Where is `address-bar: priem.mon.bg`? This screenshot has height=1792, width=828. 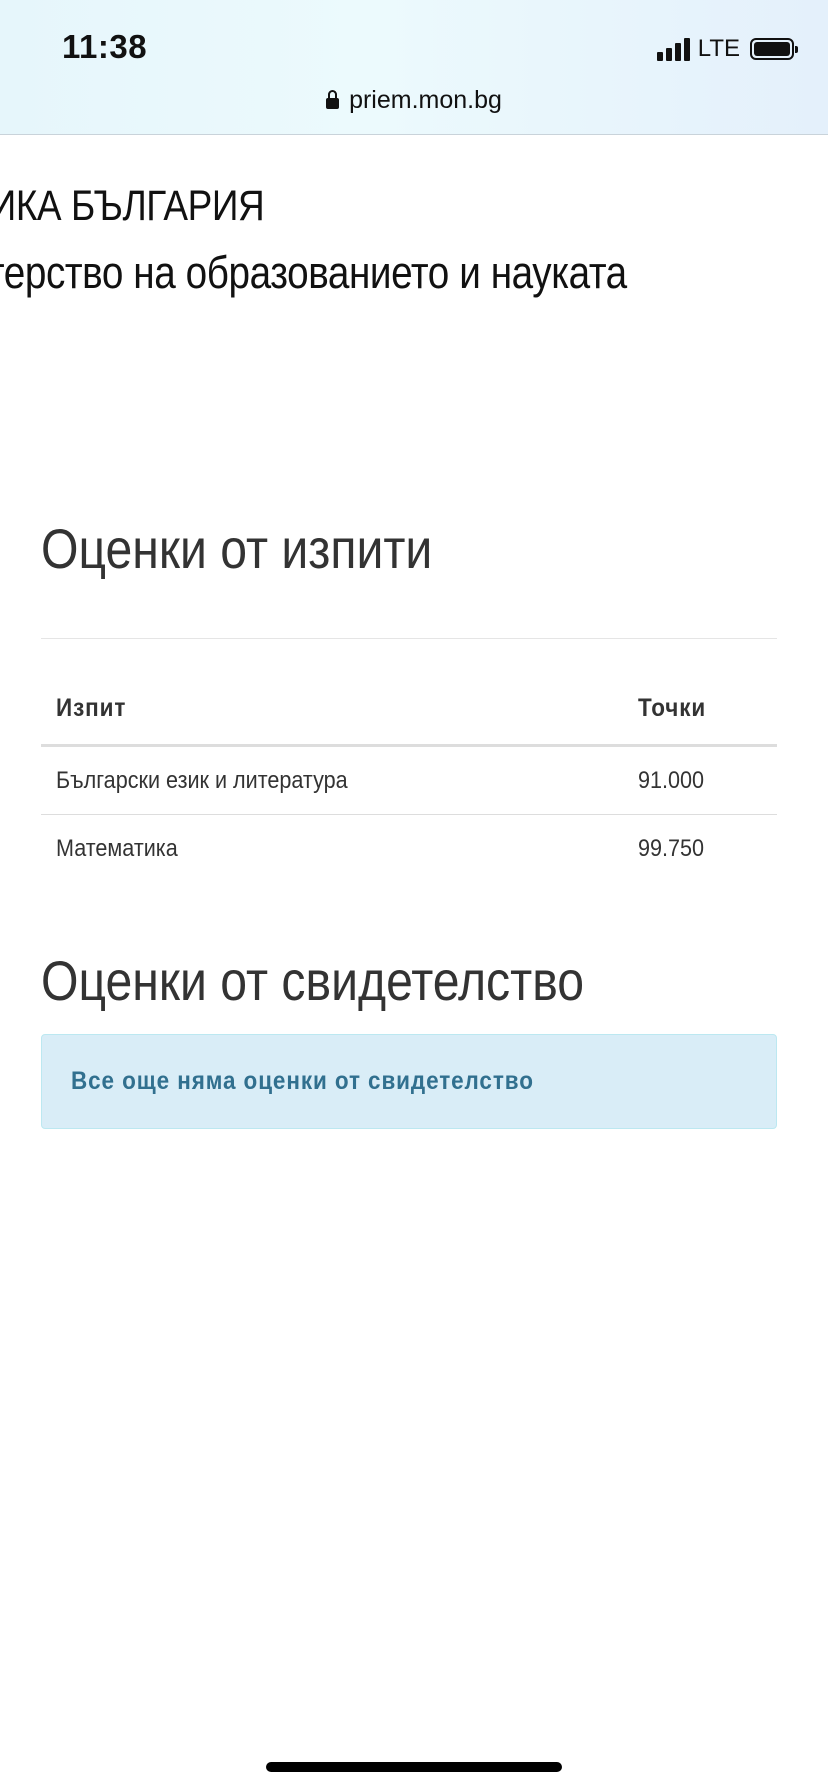 address-bar: priem.mon.bg is located at coordinates (414, 100).